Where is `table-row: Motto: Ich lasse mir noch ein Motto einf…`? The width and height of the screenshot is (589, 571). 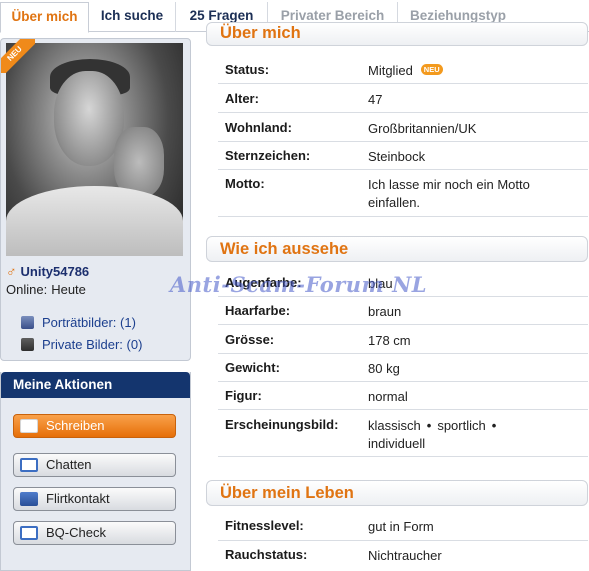 table-row: Motto: Ich lasse mir noch ein Motto einf… is located at coordinates (403, 193).